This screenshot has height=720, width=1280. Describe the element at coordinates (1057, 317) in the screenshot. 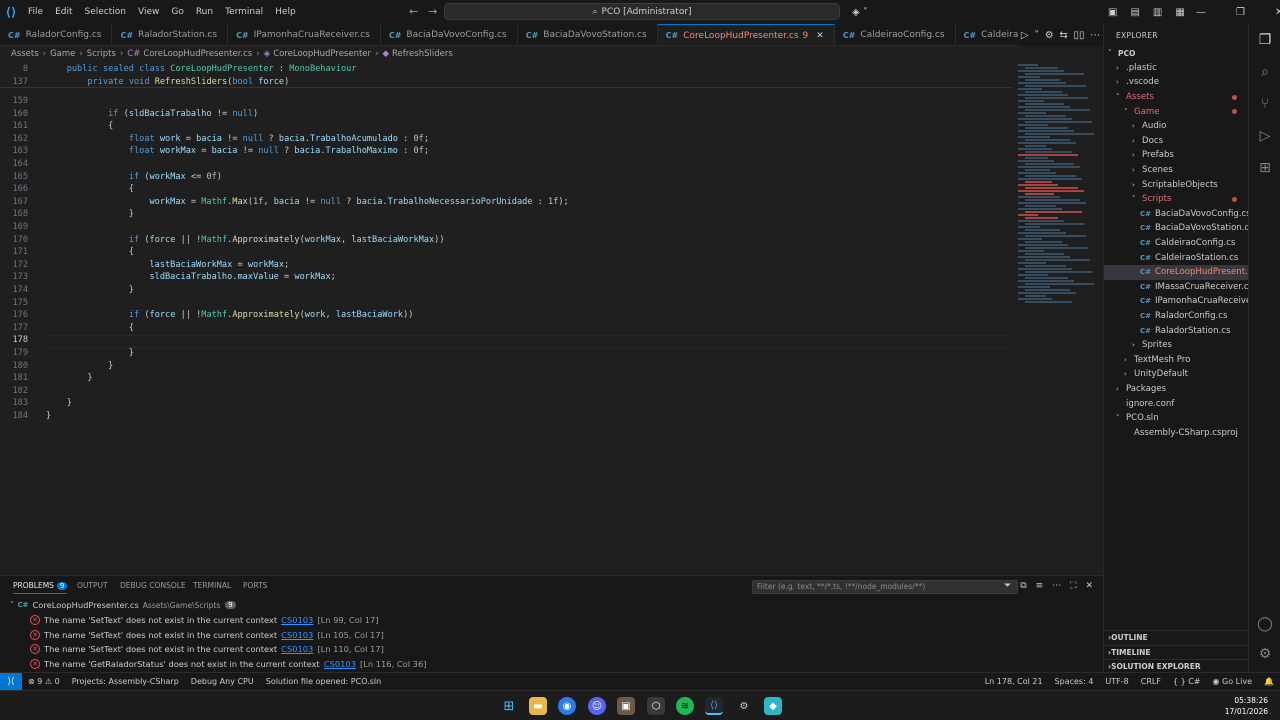

I see `minimap` at that location.